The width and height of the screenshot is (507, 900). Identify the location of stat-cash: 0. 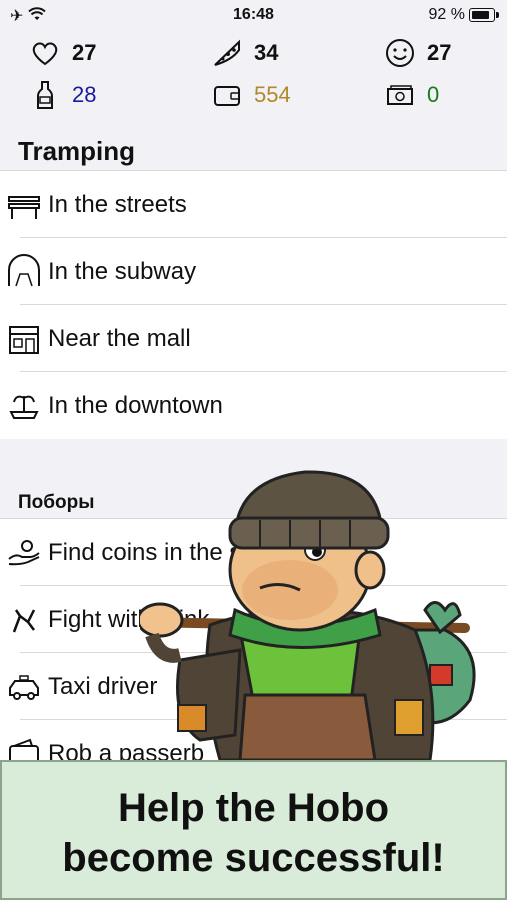
(412, 95).